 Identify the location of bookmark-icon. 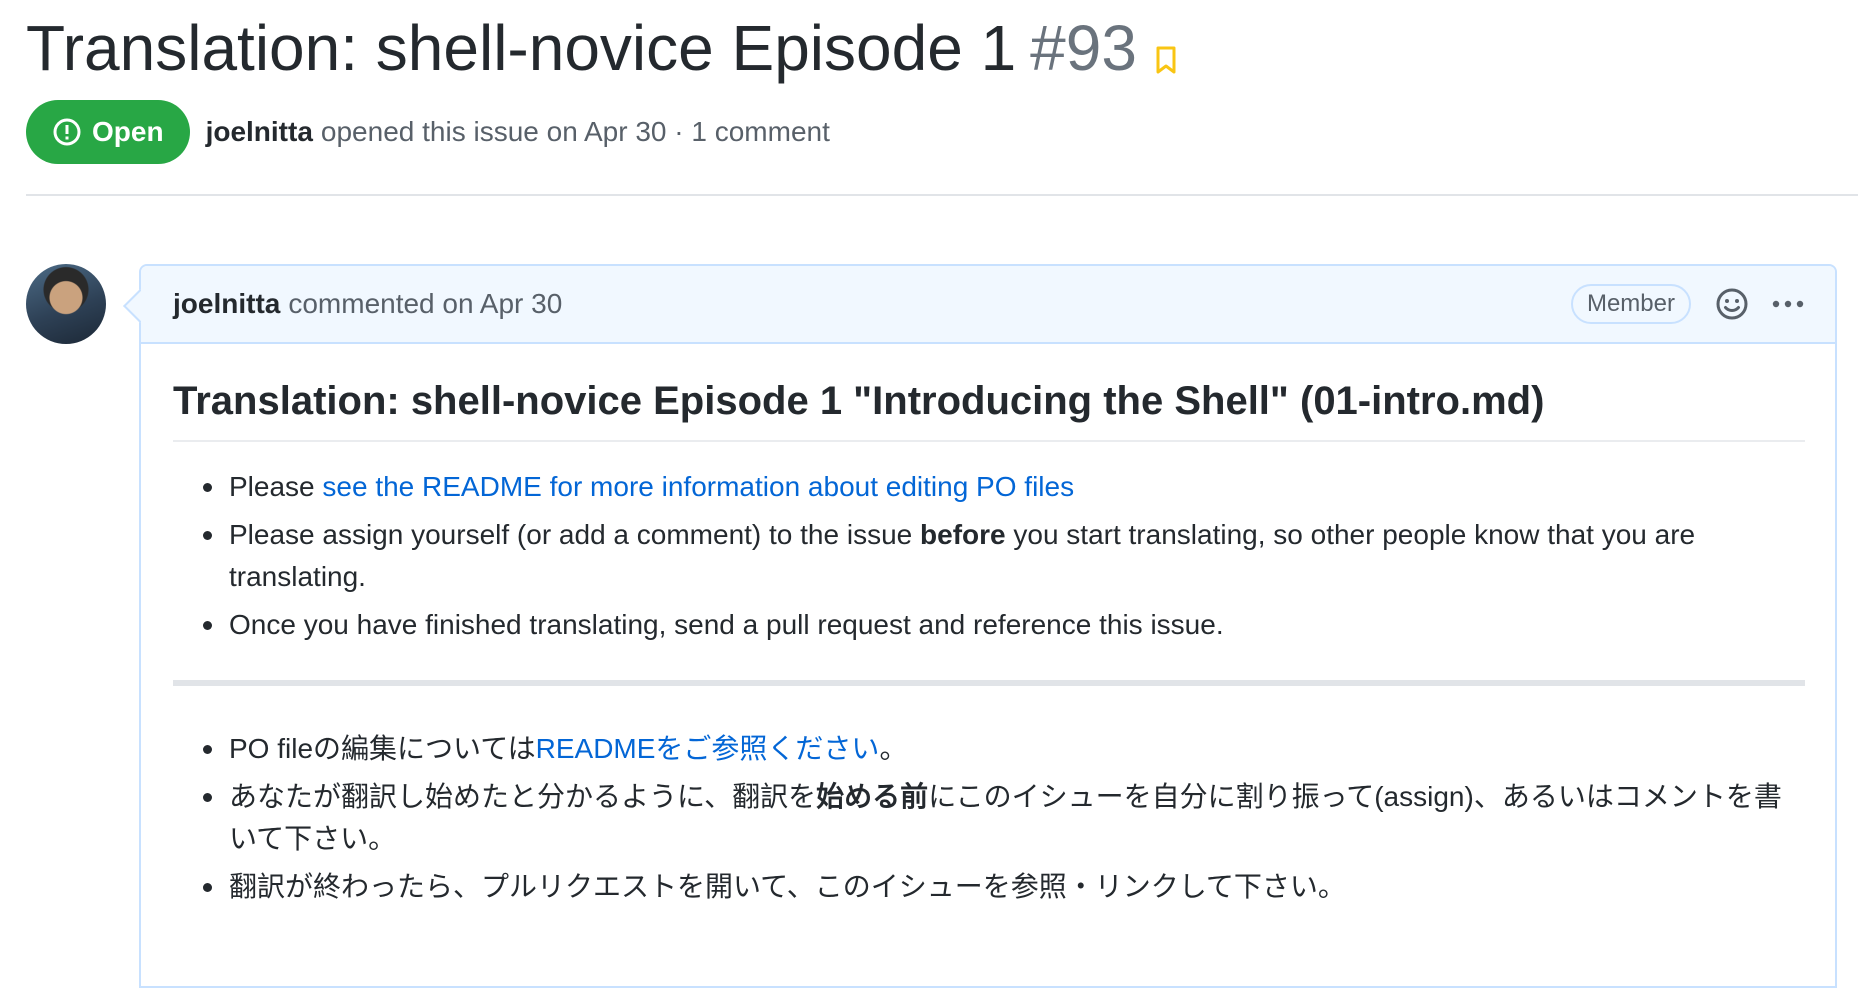
(1166, 53).